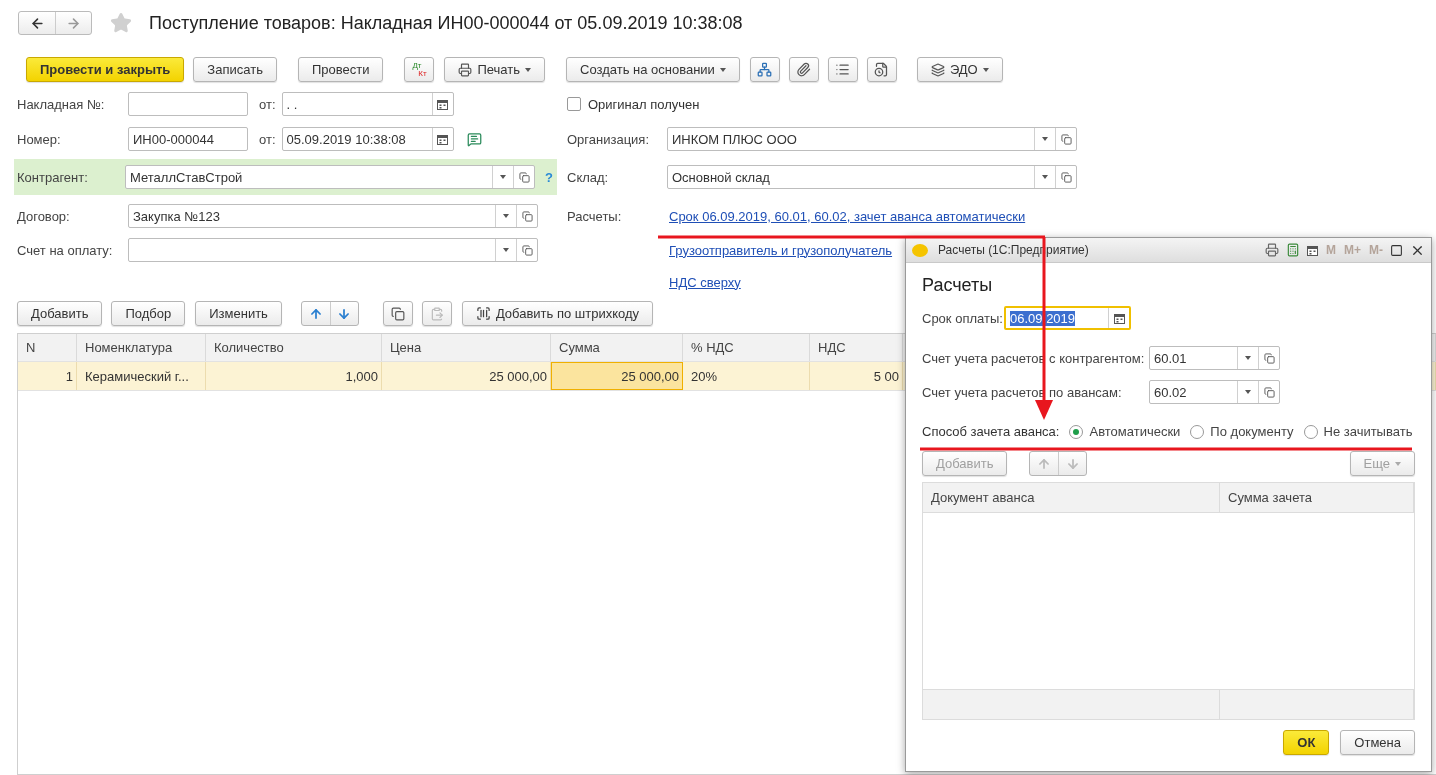 This screenshot has height=775, width=1436. I want to click on copy-icon, so click(397, 313).